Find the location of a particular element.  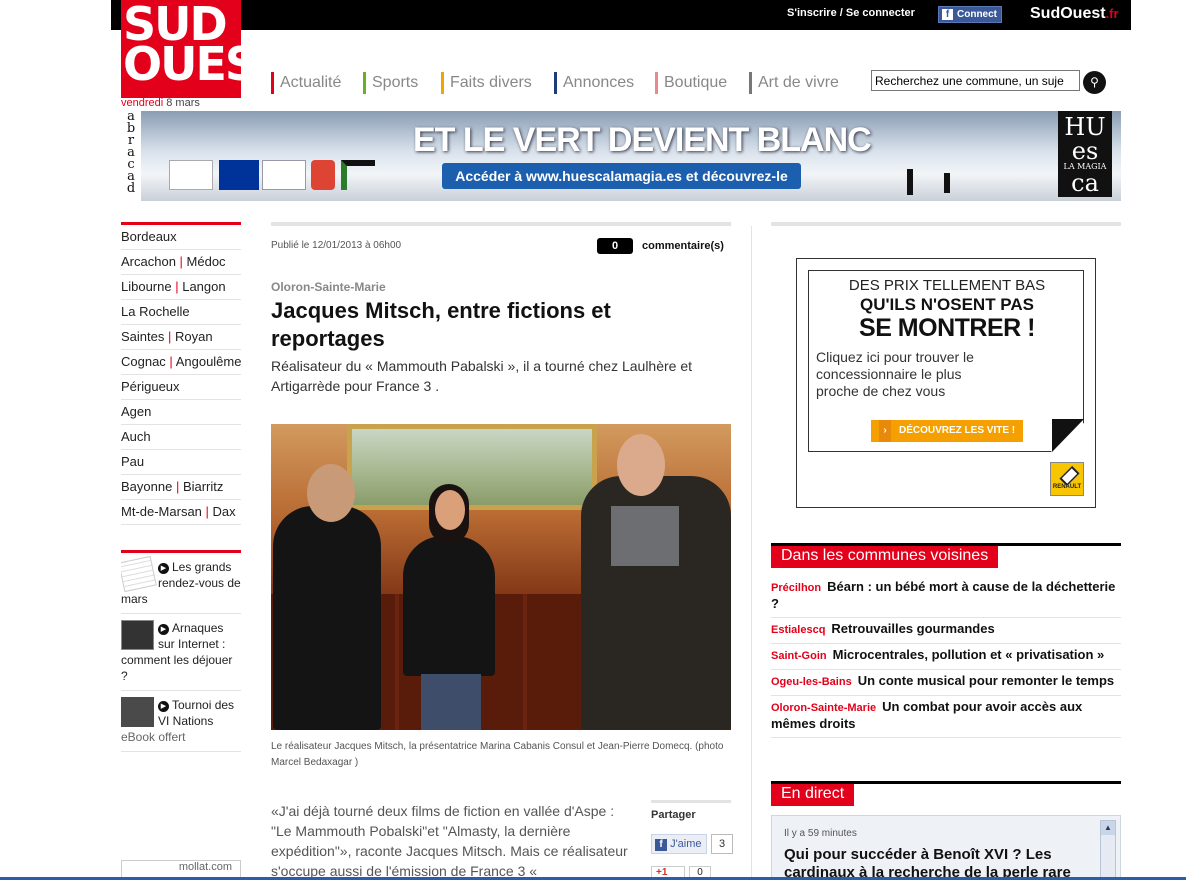

sidebar-town-row: Saintes | Royan is located at coordinates (181, 337).